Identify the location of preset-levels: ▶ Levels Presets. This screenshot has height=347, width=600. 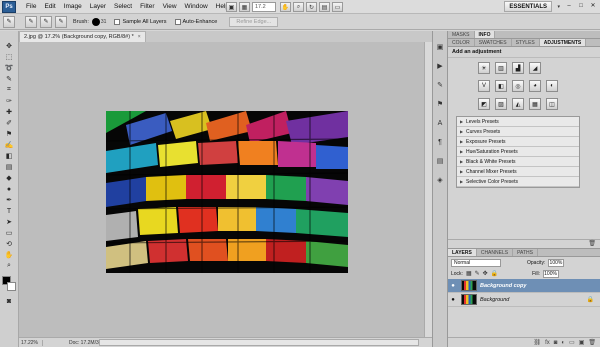
(518, 122).